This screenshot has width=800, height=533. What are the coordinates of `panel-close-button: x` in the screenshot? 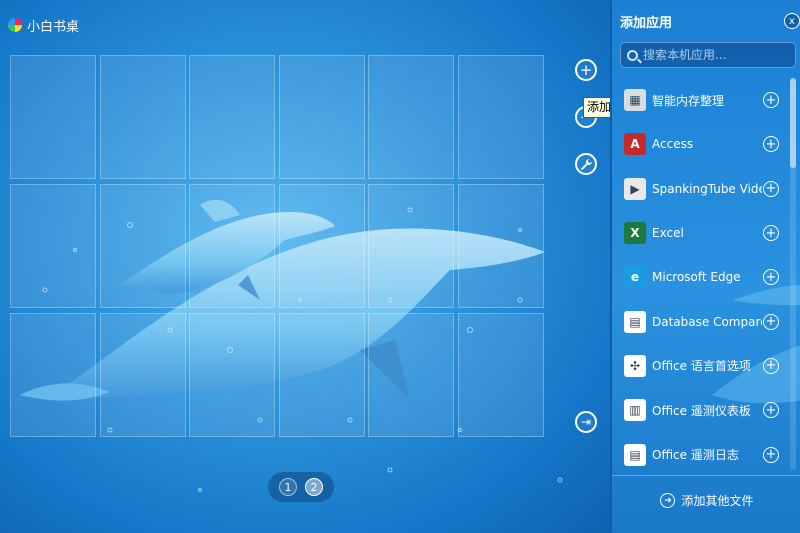 It's located at (792, 21).